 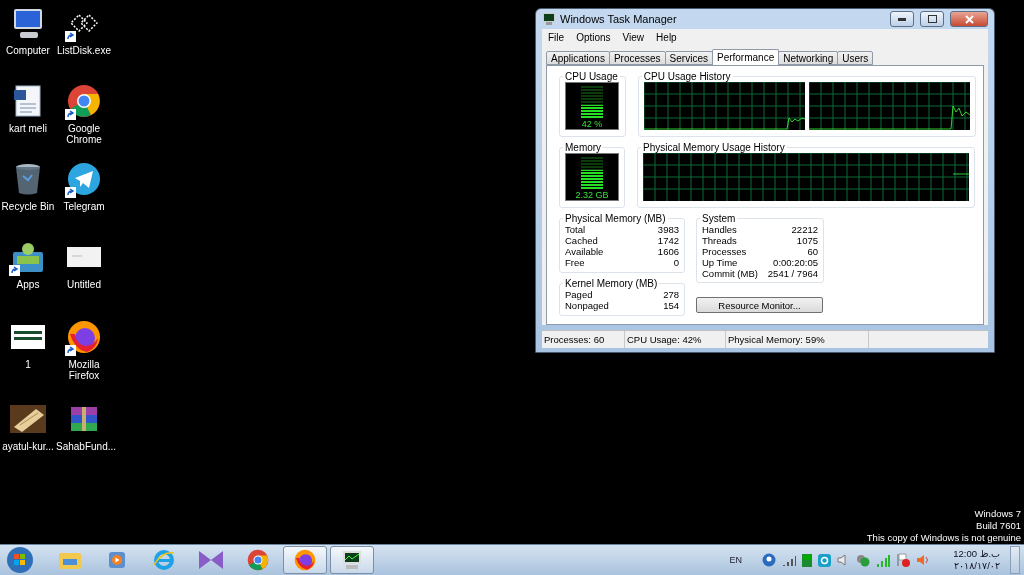 What do you see at coordinates (28, 50) in the screenshot?
I see `desktop-icon-label: Computer` at bounding box center [28, 50].